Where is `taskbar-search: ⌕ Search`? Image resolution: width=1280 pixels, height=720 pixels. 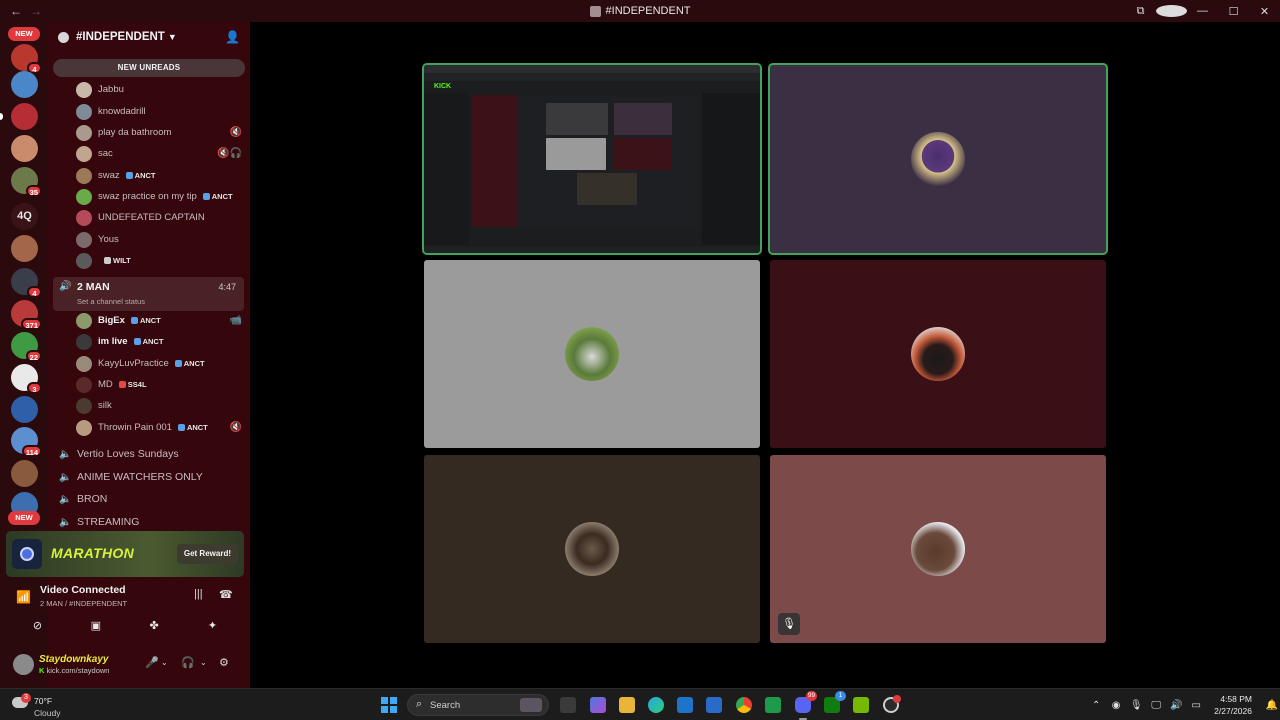 taskbar-search: ⌕ Search is located at coordinates (478, 705).